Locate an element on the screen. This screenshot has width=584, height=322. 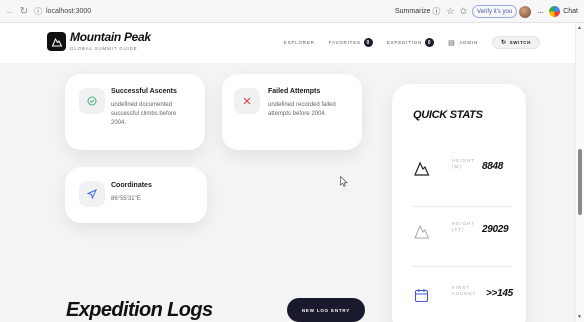
nav-expedition-label: EXPEDITION is located at coordinates (404, 42).